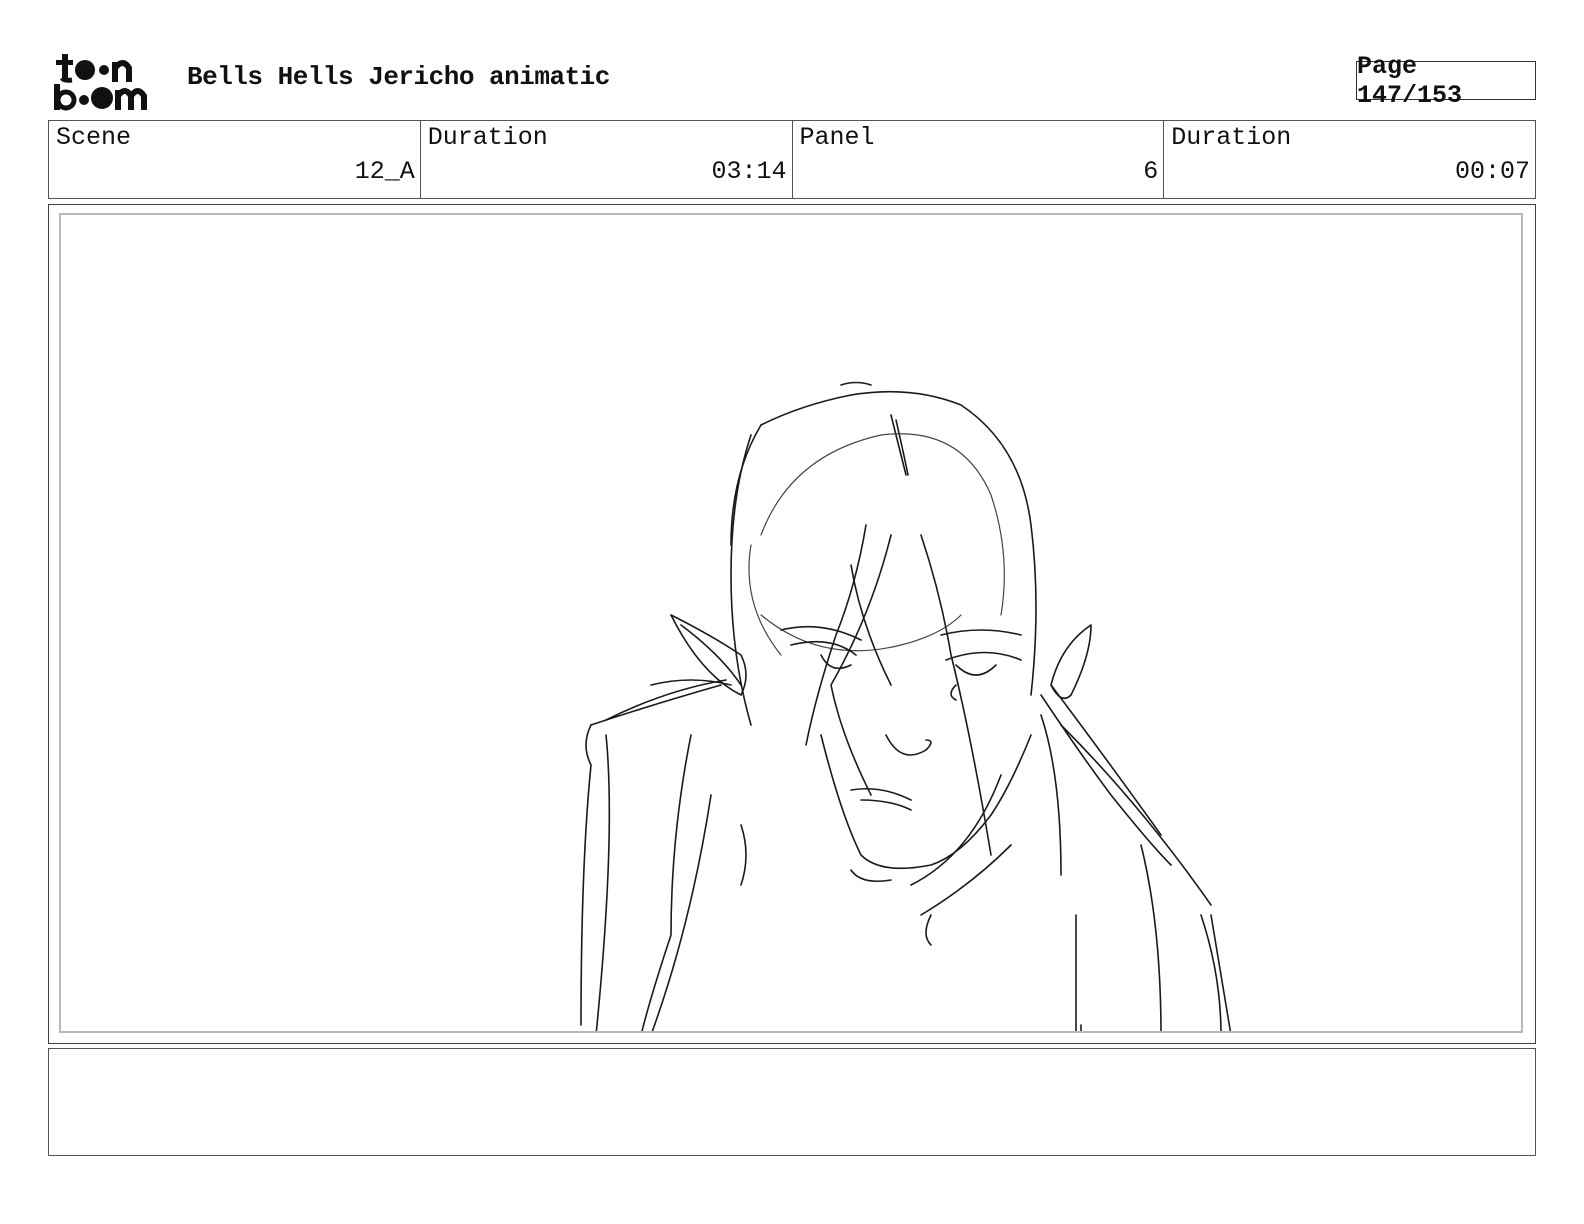 The width and height of the screenshot is (1584, 1224). What do you see at coordinates (749, 171) in the screenshot?
I see `scene-duration-value: 03:14` at bounding box center [749, 171].